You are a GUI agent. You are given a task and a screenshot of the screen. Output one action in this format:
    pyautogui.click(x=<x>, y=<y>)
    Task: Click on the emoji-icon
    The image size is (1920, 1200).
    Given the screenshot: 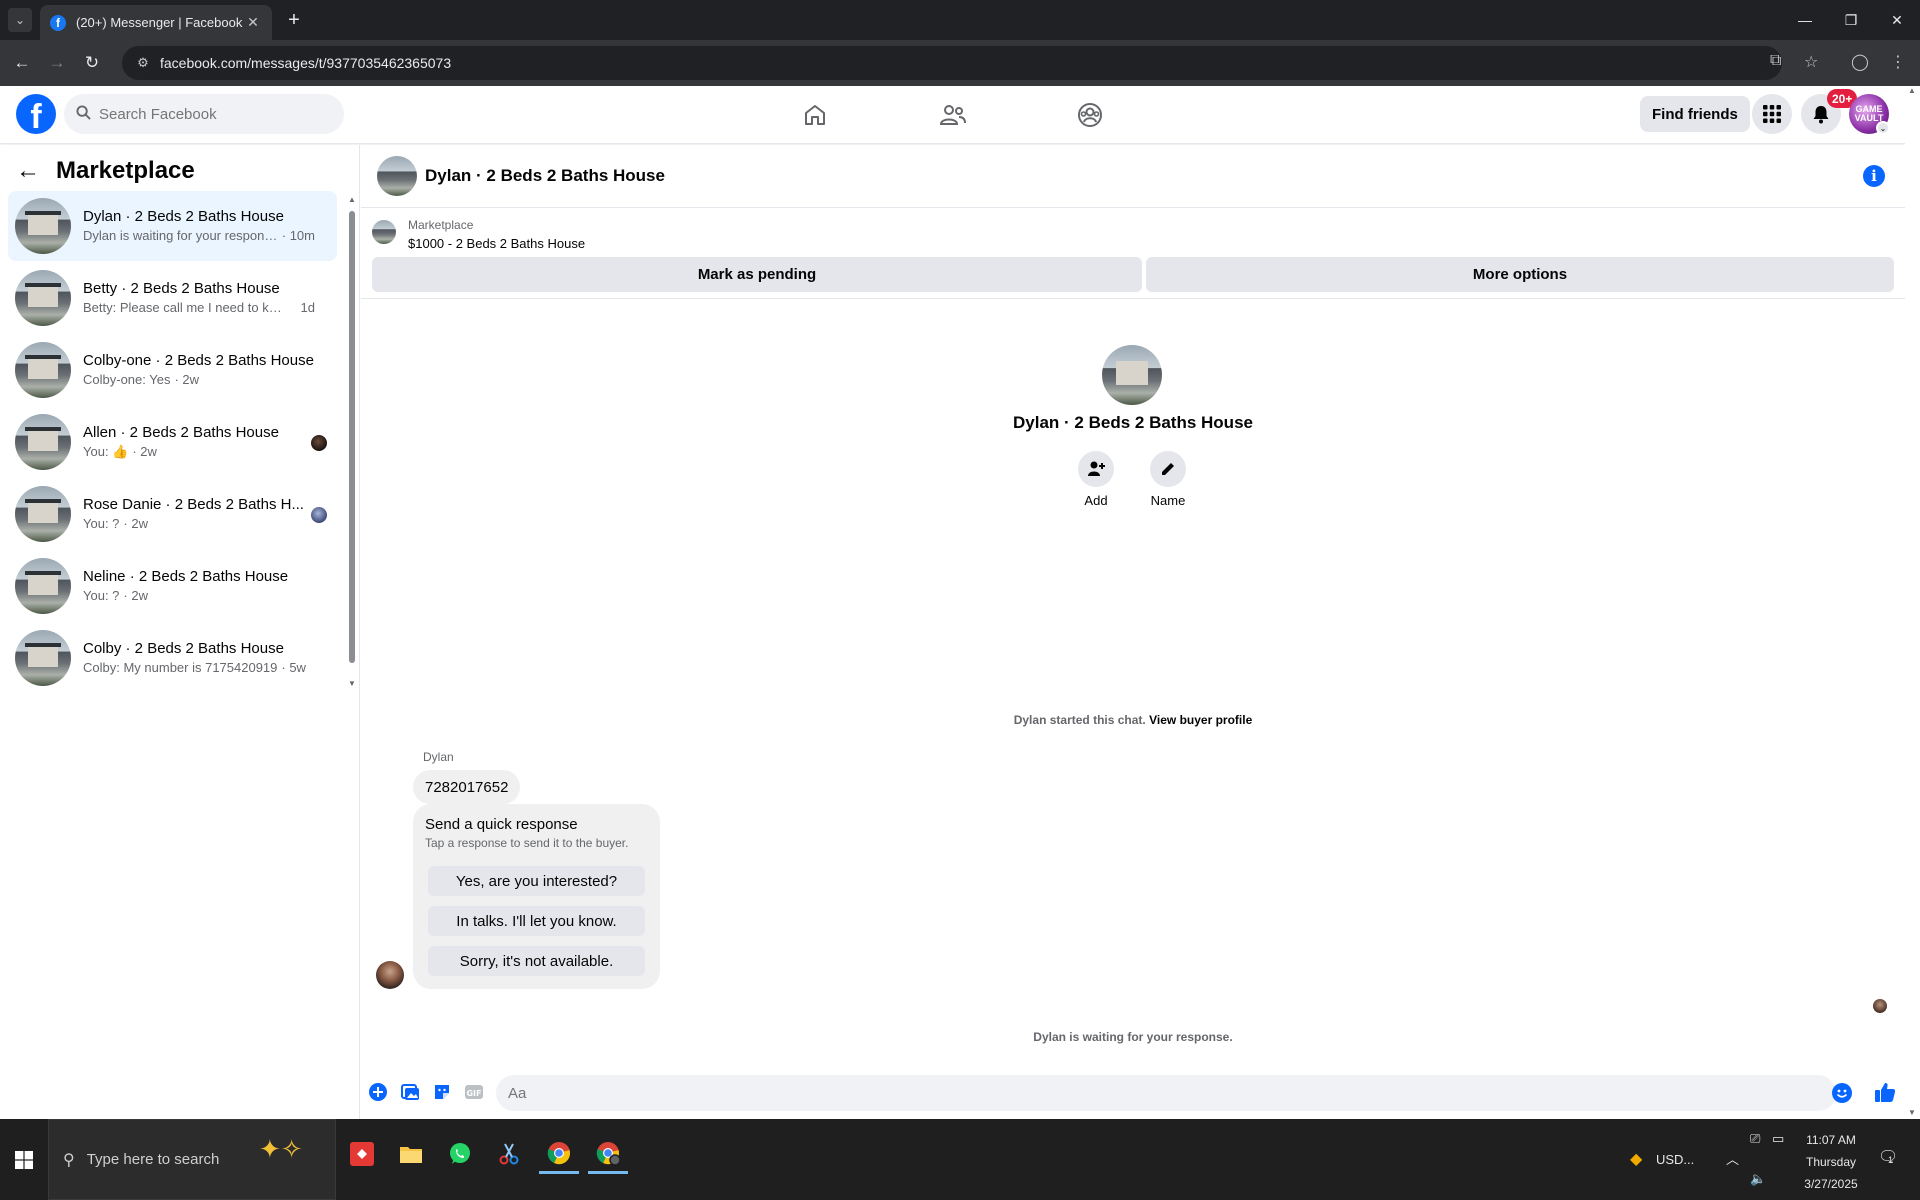 What is the action you would take?
    pyautogui.click(x=1842, y=1093)
    